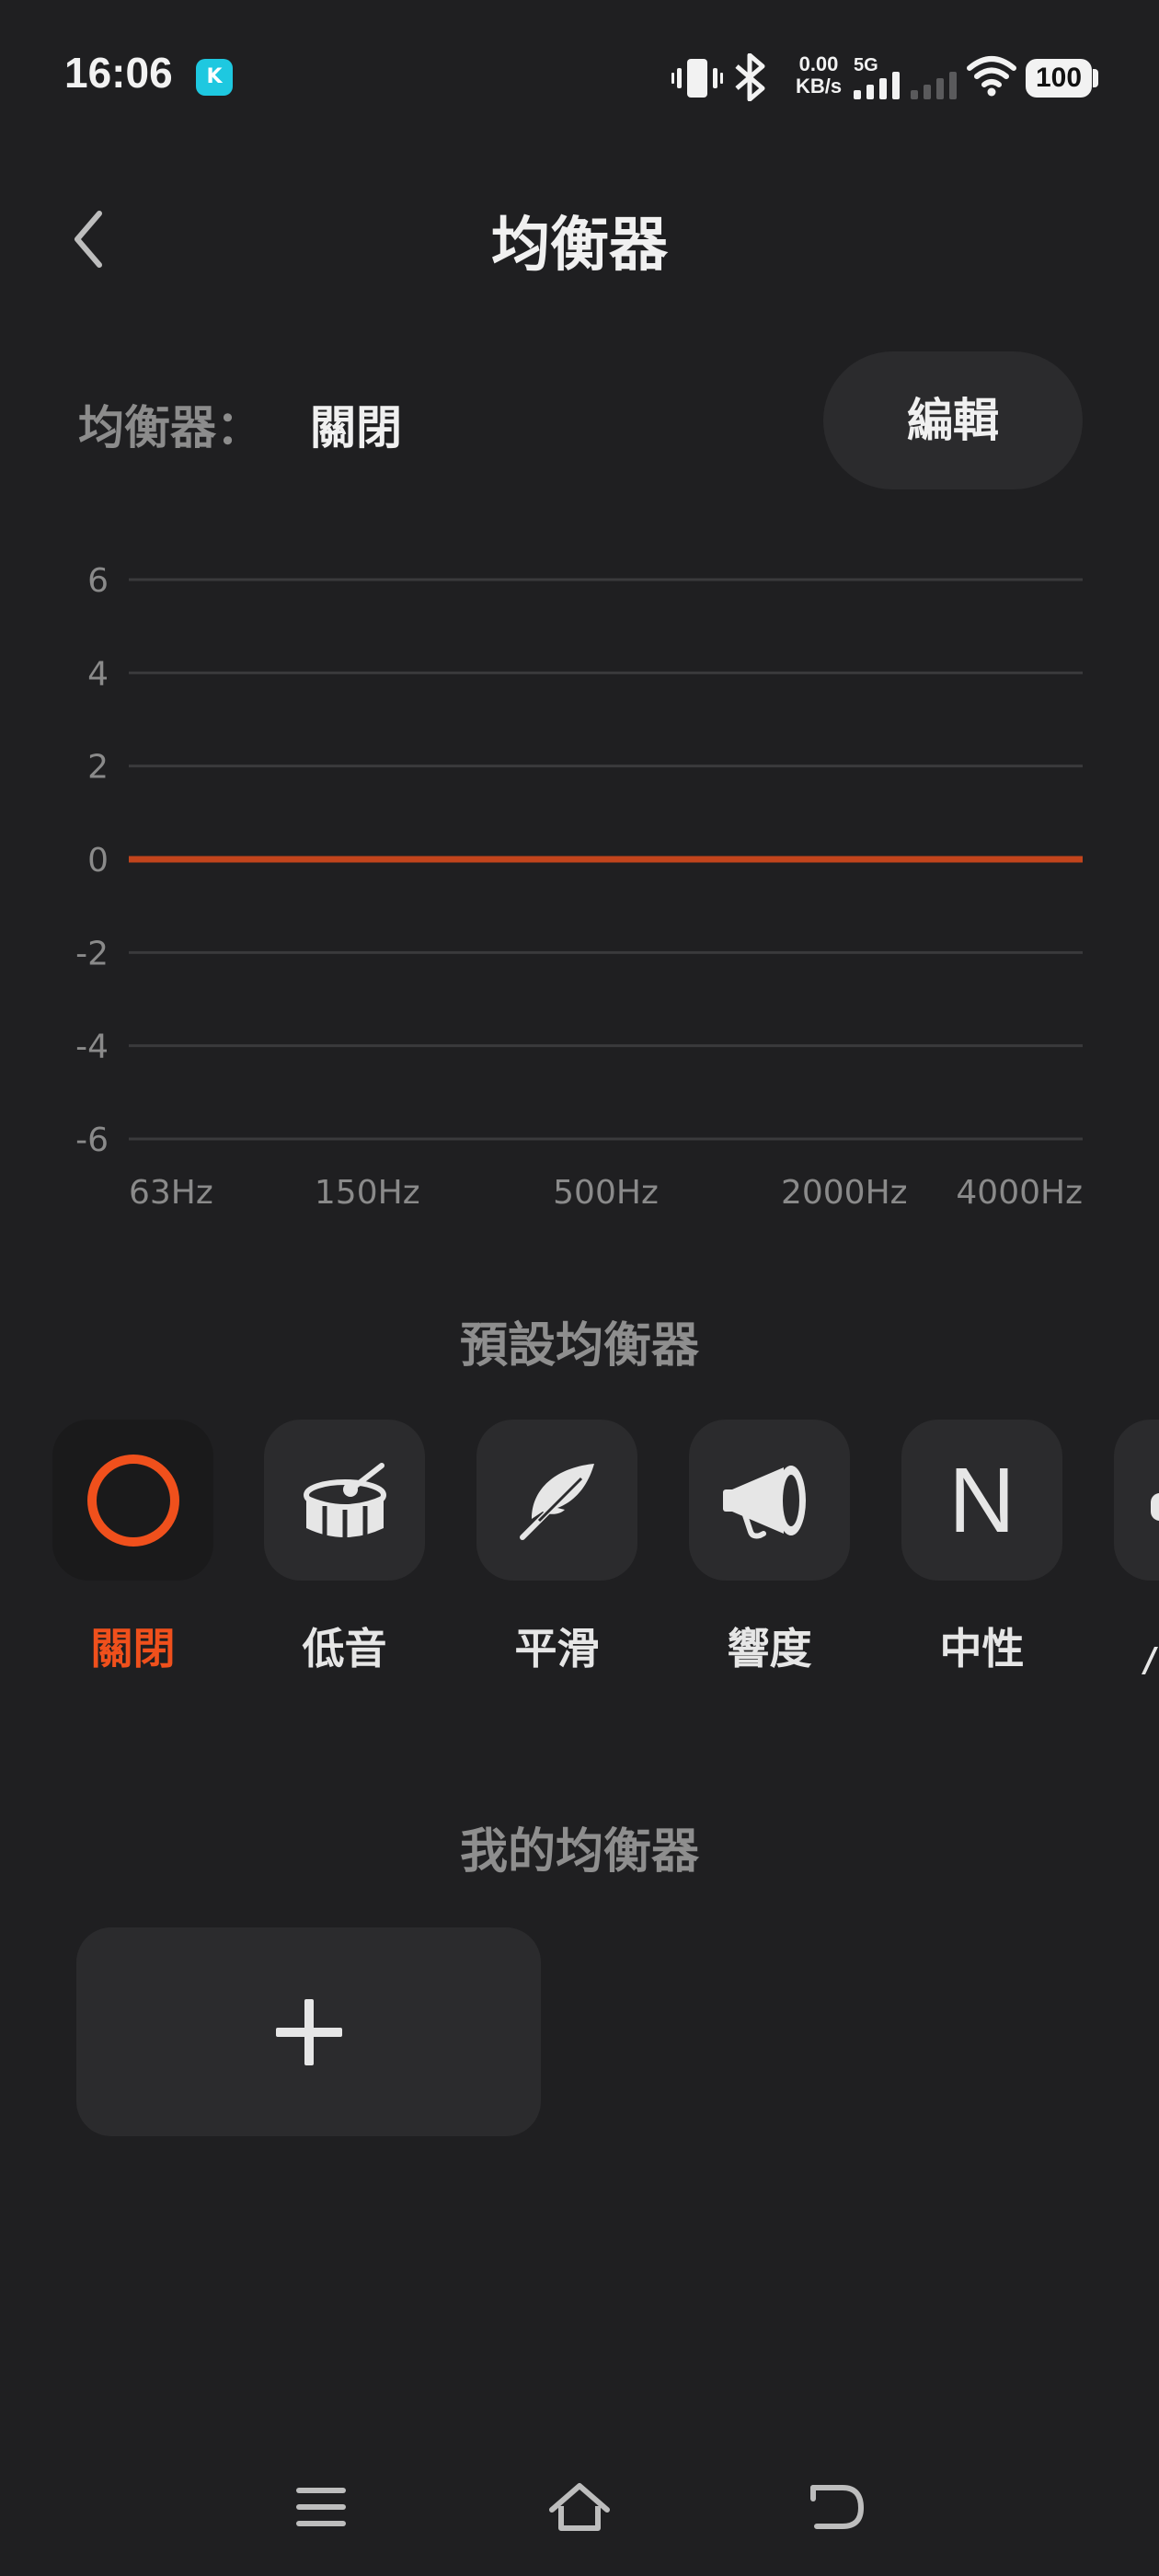 Image resolution: width=1159 pixels, height=2576 pixels. I want to click on preset-label: 響度, so click(769, 1648).